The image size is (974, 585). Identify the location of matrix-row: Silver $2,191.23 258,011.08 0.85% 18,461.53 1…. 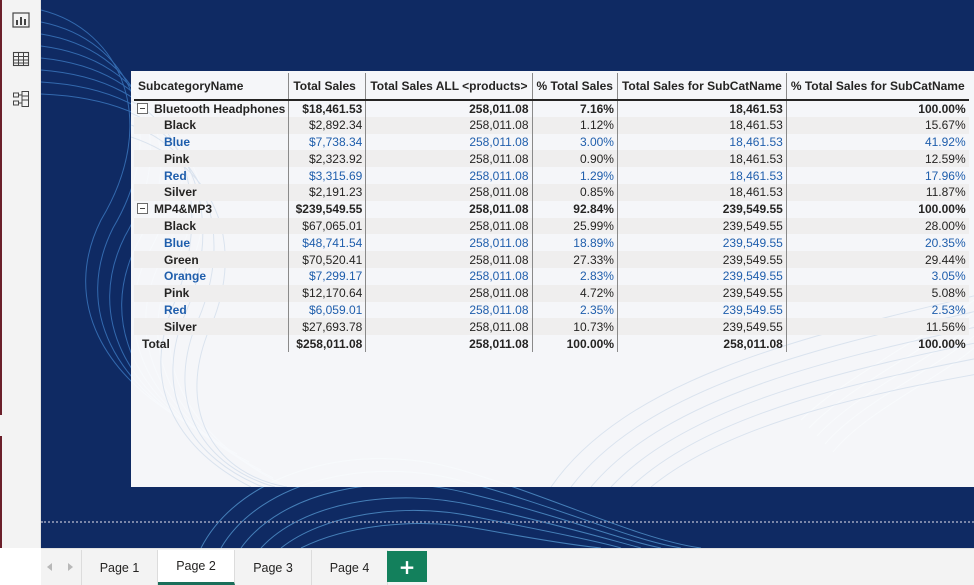
(551, 192).